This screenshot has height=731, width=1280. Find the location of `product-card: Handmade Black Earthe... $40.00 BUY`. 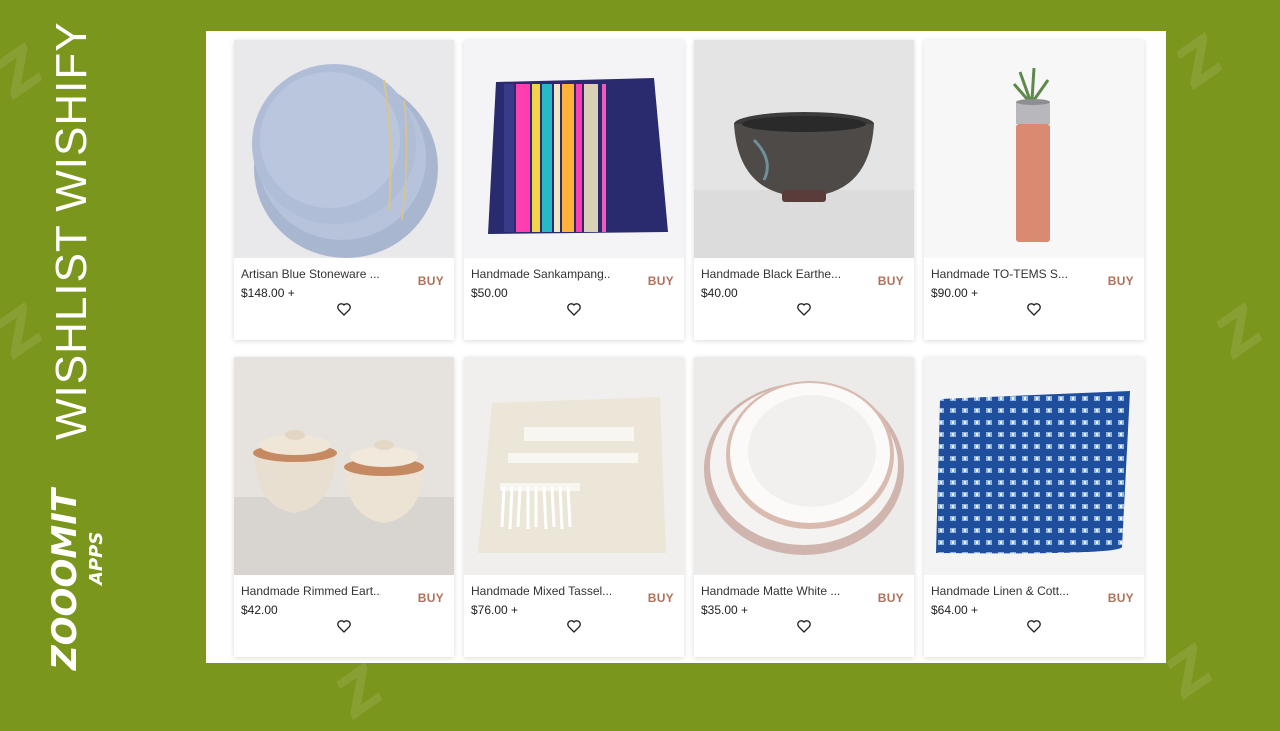

product-card: Handmade Black Earthe... $40.00 BUY is located at coordinates (804, 190).